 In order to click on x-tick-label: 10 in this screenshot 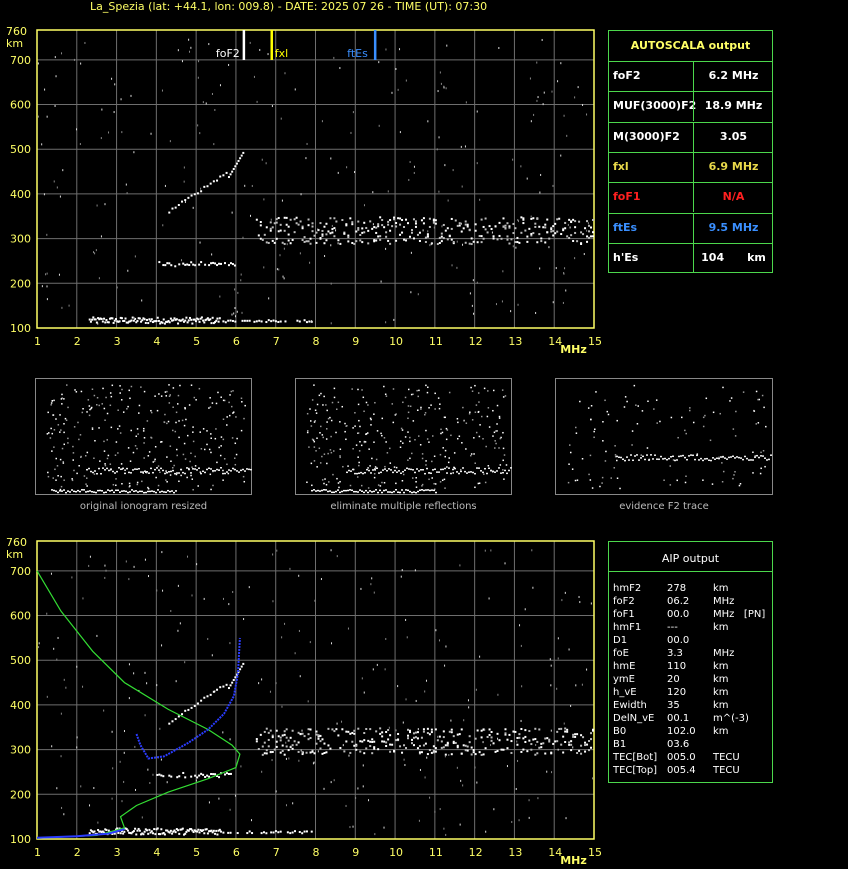, I will do `click(396, 852)`.